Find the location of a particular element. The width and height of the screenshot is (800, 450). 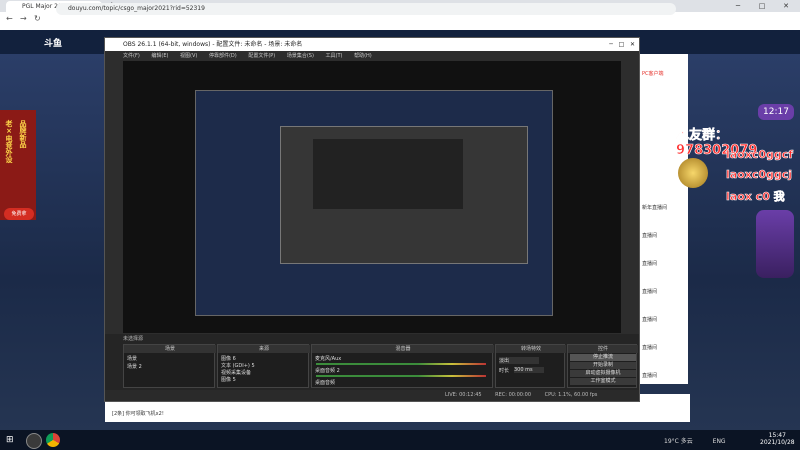

menu-help: 帮助(H) is located at coordinates (363, 56).